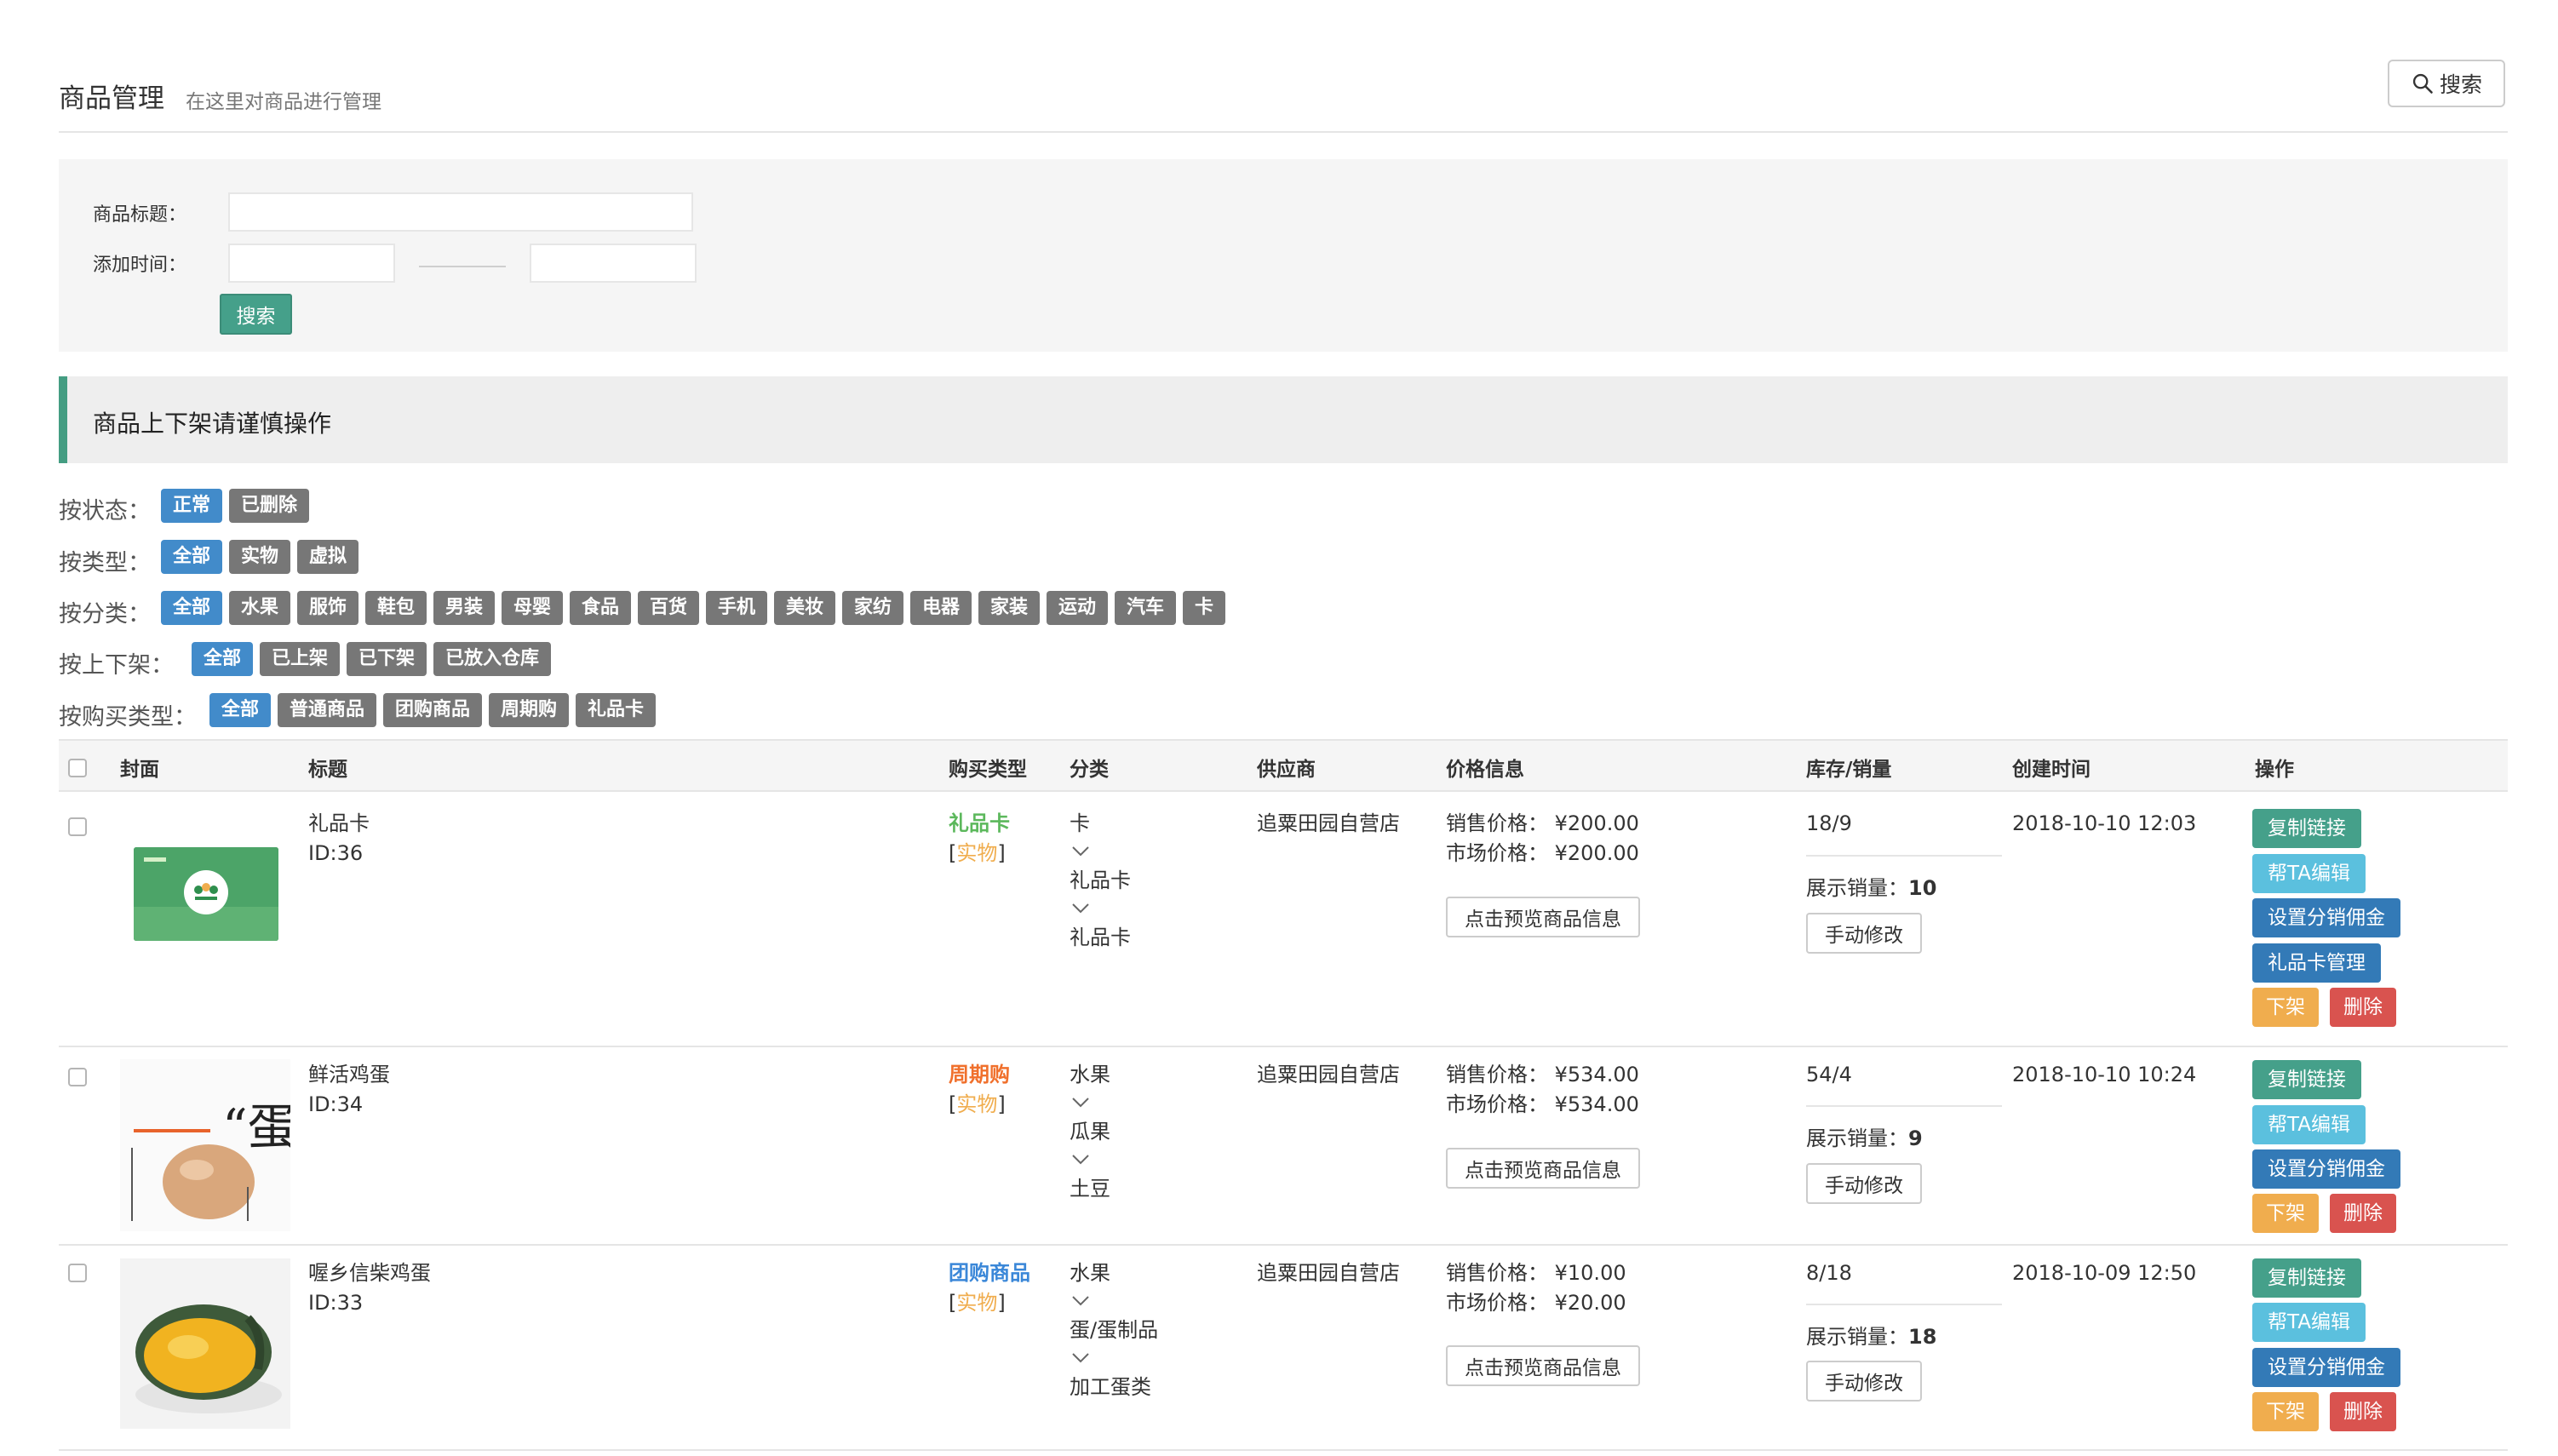  I want to click on end-date-input, so click(614, 263).